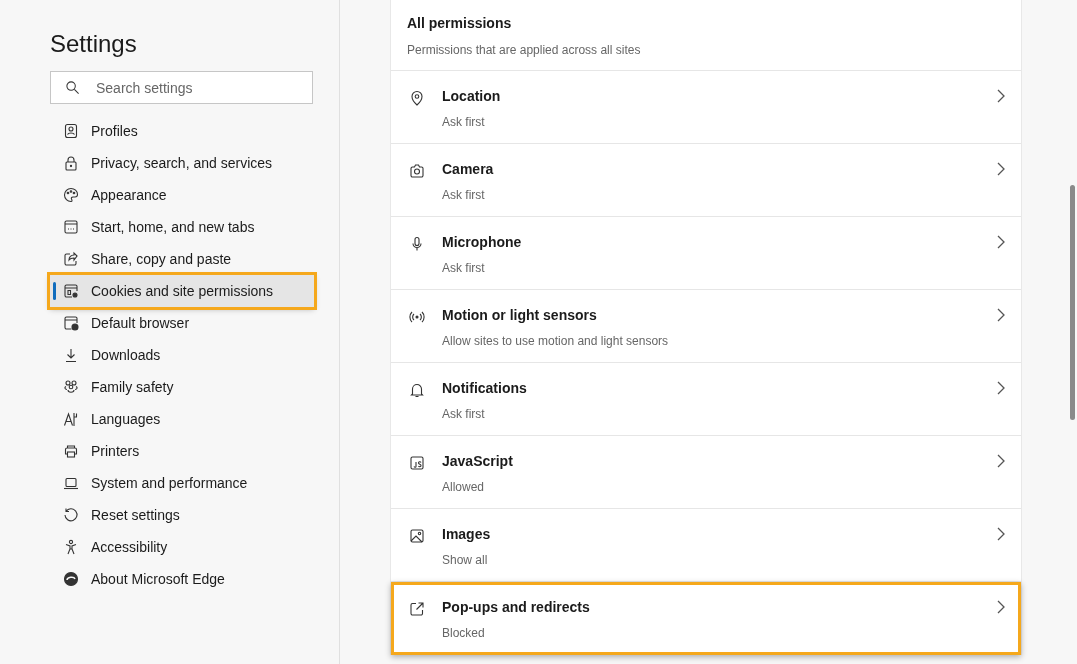  Describe the element at coordinates (71, 259) in the screenshot. I see `share-icon` at that location.